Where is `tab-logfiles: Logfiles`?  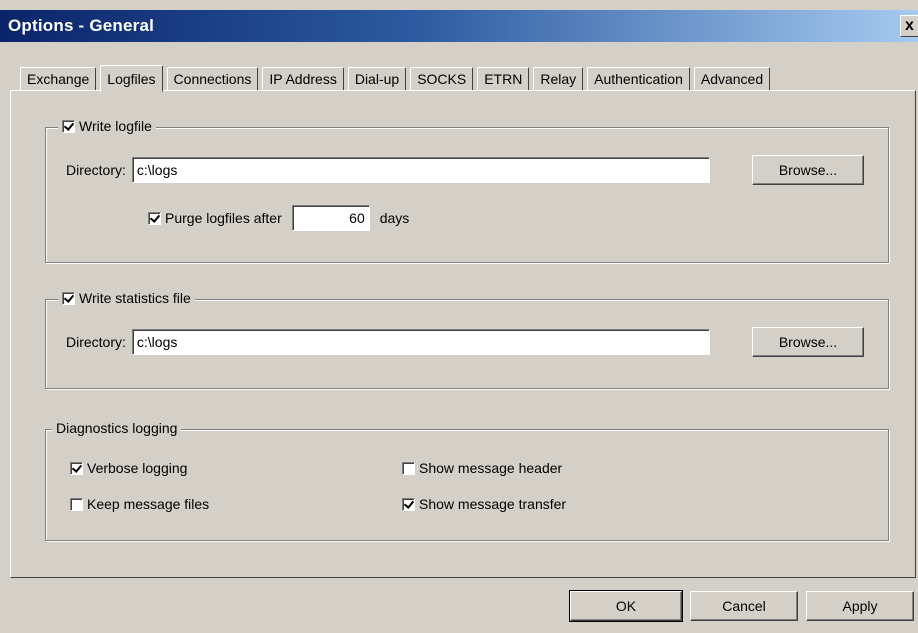 tab-logfiles: Logfiles is located at coordinates (131, 78).